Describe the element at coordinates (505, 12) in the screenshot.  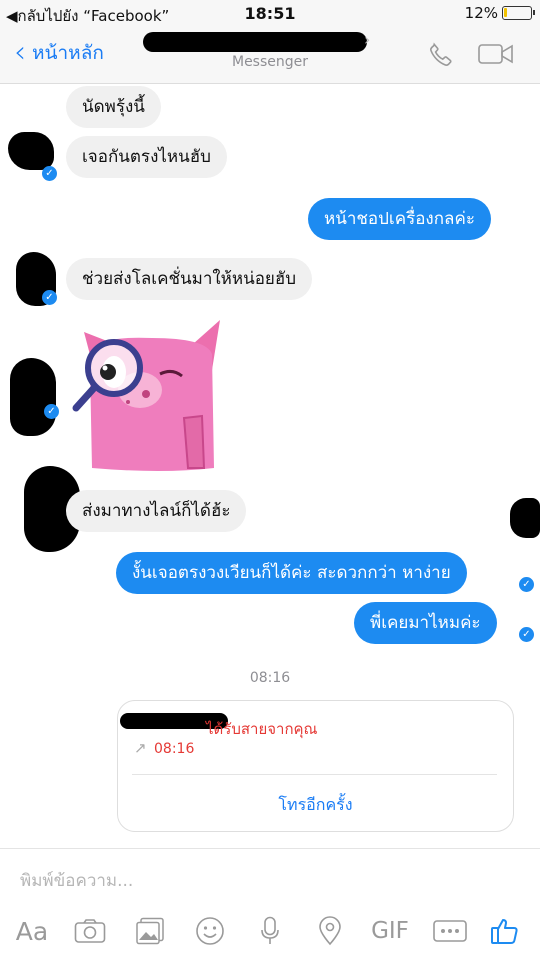
I see `battery-fill` at that location.